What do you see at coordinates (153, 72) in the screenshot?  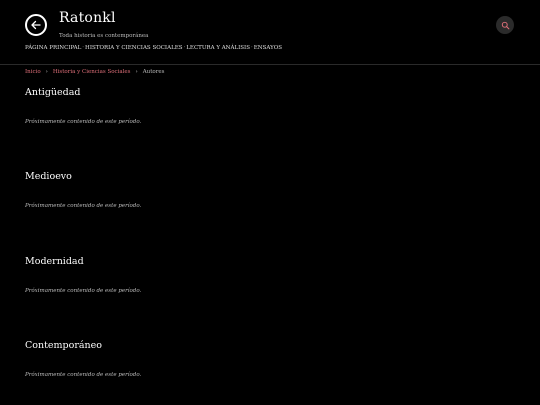 I see `breadcrumb-current: Autores` at bounding box center [153, 72].